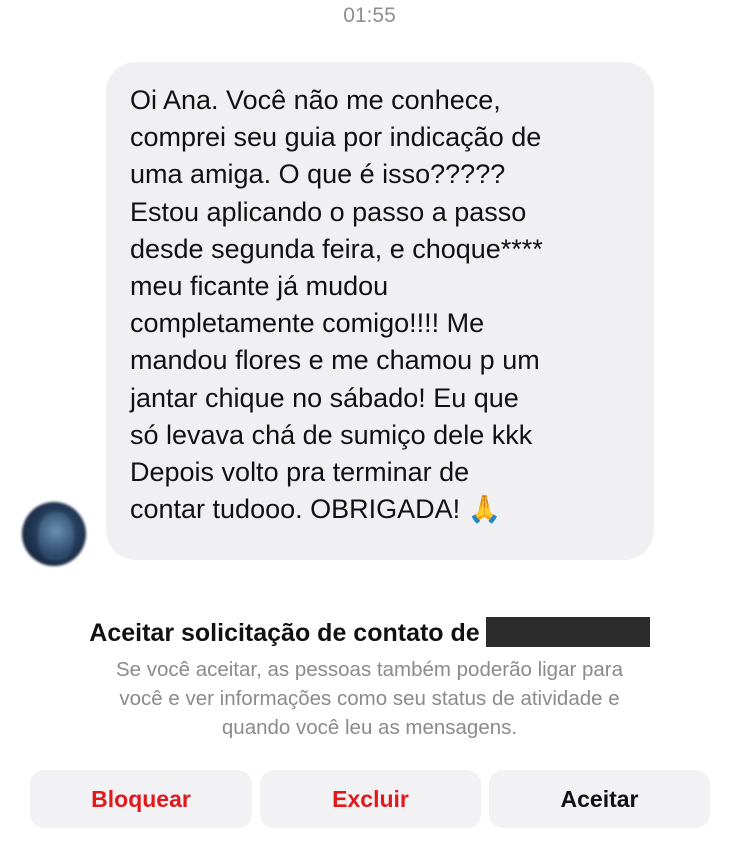 The width and height of the screenshot is (739, 862). What do you see at coordinates (484, 510) in the screenshot?
I see `praying-hands-emoji-icon: 🙏` at bounding box center [484, 510].